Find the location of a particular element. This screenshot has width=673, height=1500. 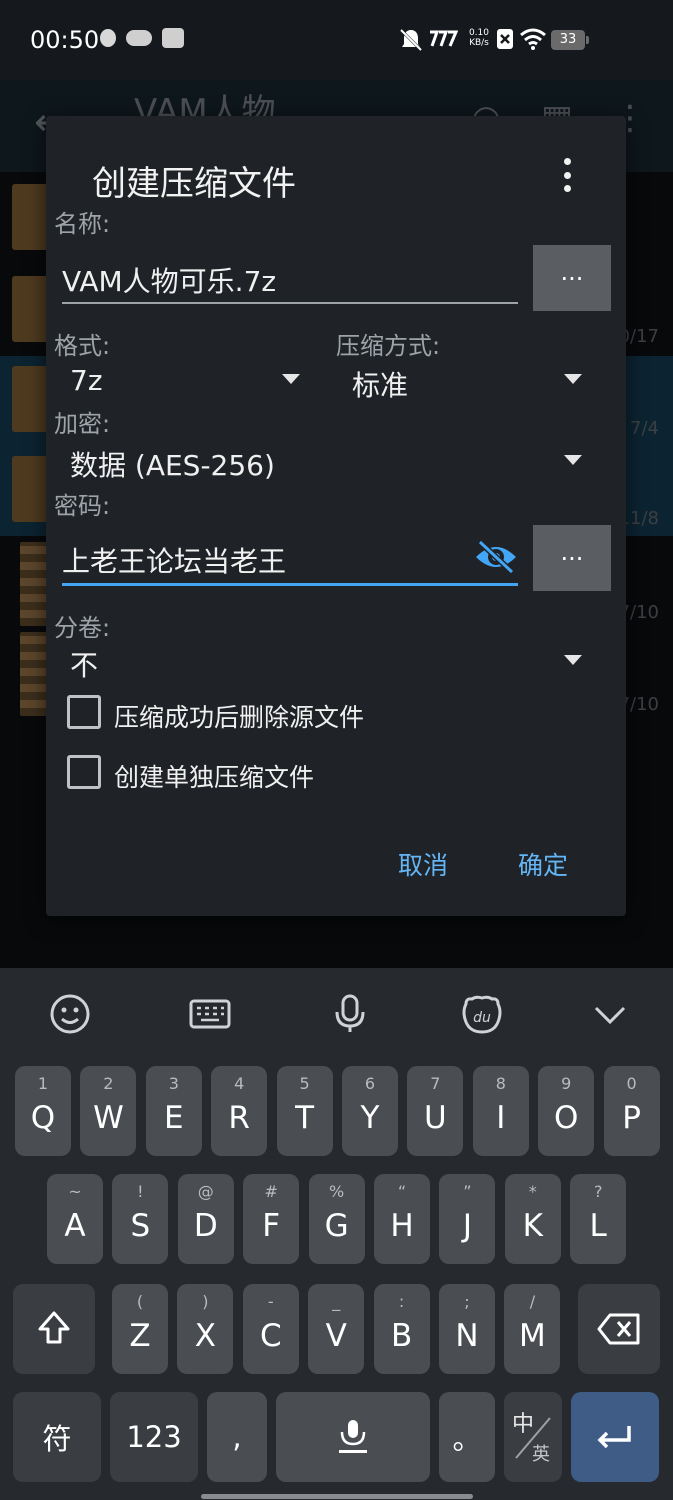

name-field-underline is located at coordinates (290, 303).